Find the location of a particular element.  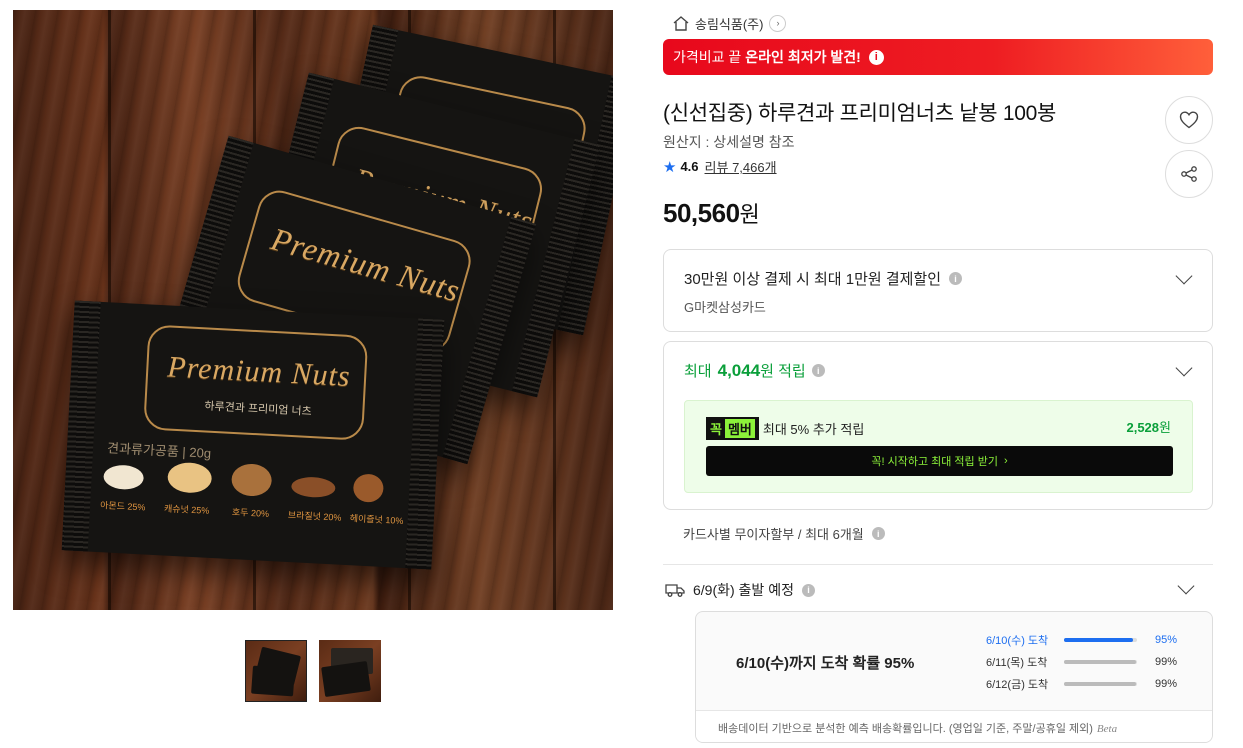

member-row: 꼭 멤버 최대 5% 추가 적립 is located at coordinates (785, 428).